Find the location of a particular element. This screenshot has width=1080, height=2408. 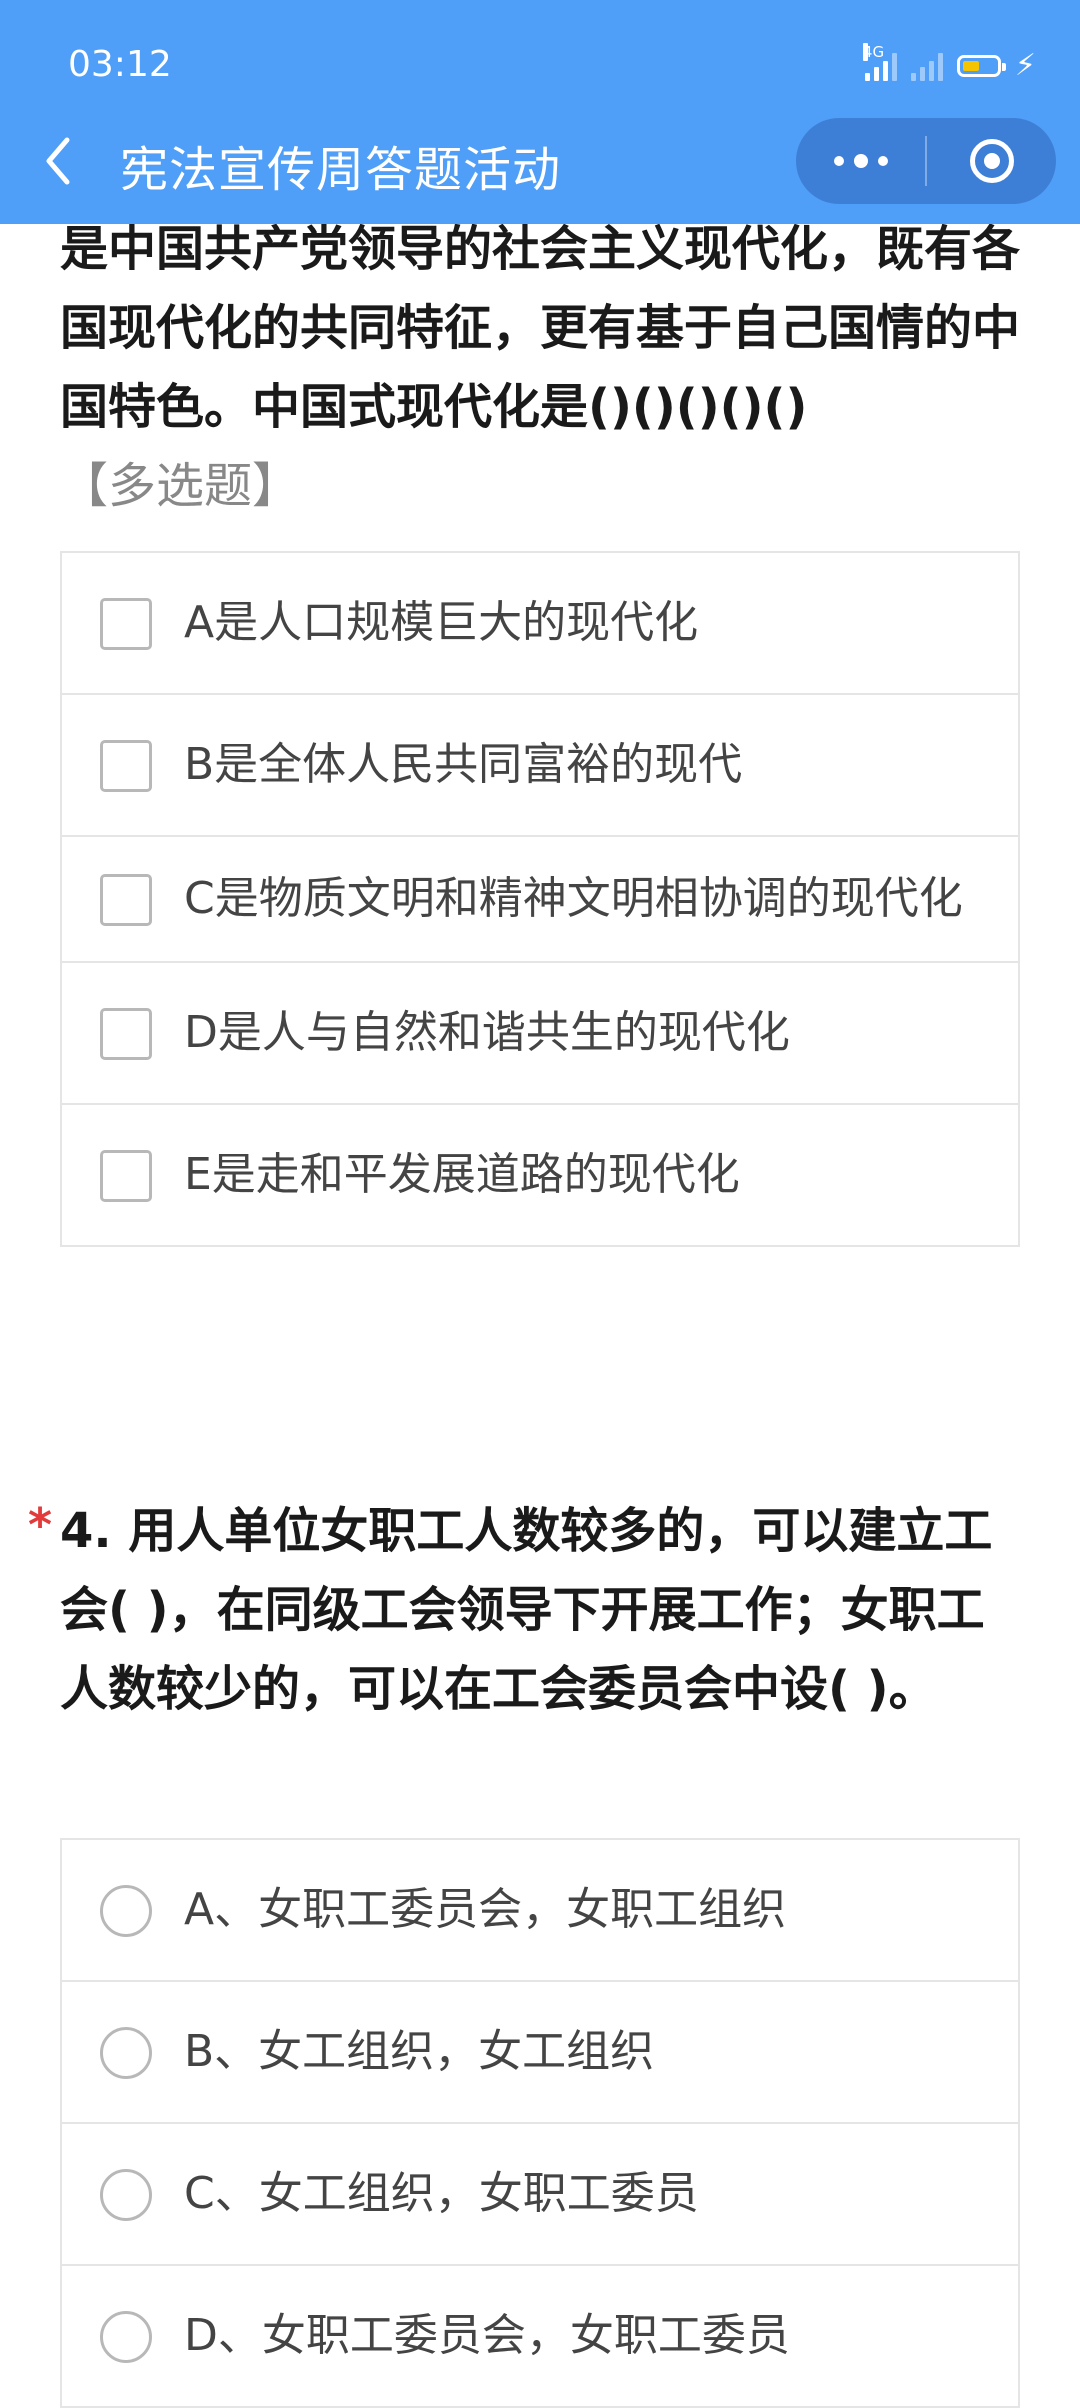

option-d-checkbox-row: D是人与自然和谐共生的现代化 is located at coordinates (540, 1032).